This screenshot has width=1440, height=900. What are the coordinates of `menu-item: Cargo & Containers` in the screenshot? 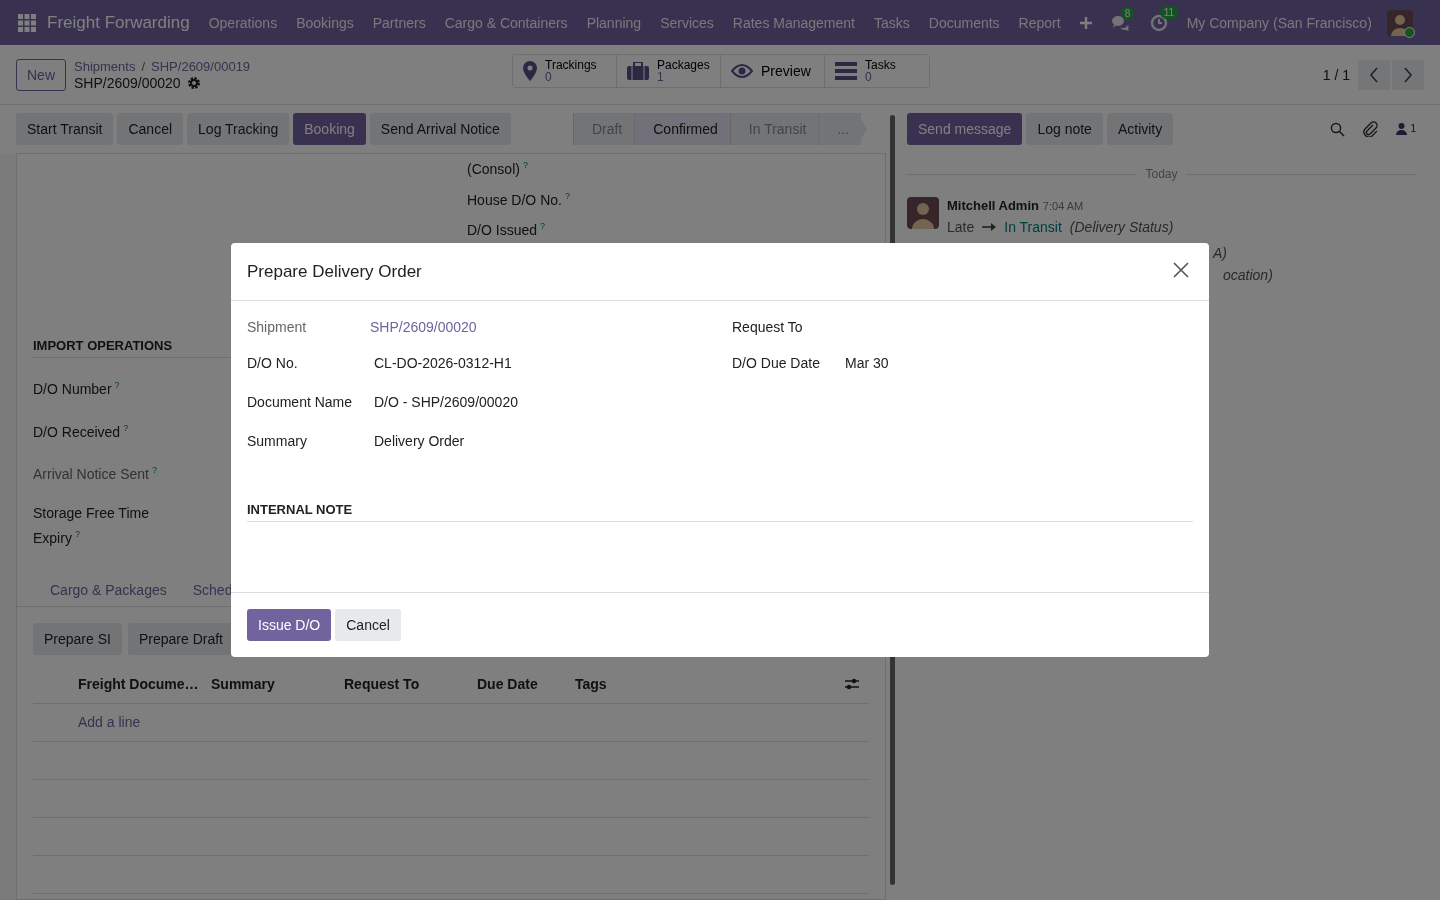 It's located at (506, 22).